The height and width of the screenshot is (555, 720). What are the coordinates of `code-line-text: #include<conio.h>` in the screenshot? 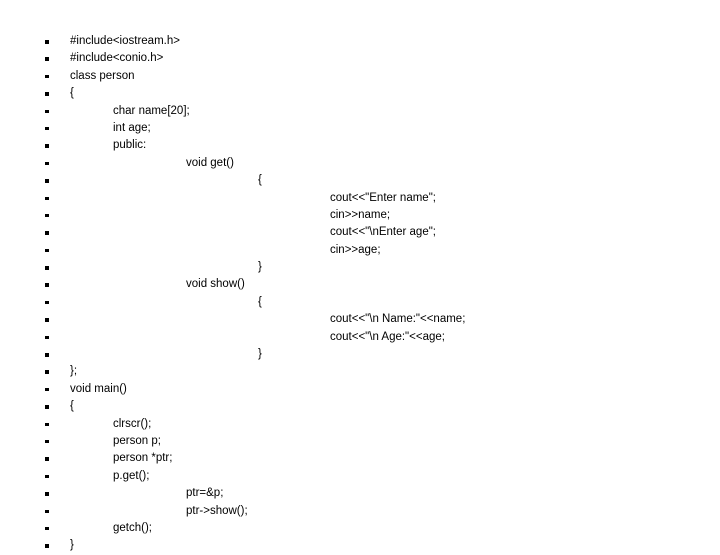 It's located at (117, 58).